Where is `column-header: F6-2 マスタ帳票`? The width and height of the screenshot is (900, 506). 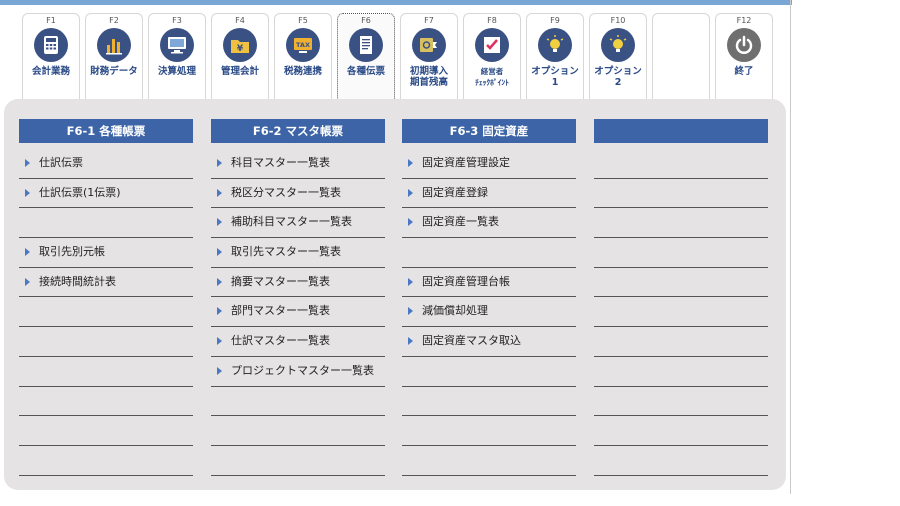
column-header: F6-2 マスタ帳票 is located at coordinates (298, 131).